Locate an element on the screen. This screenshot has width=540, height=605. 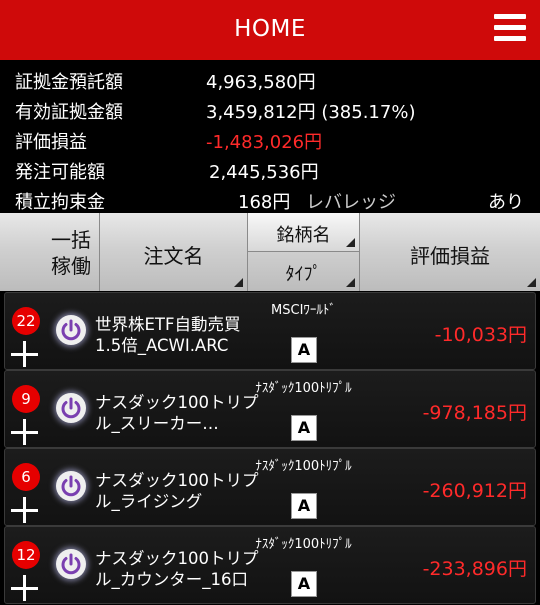
margin-deposit-row: 証拠金預託額 4,963,580円 is located at coordinates (270, 79).